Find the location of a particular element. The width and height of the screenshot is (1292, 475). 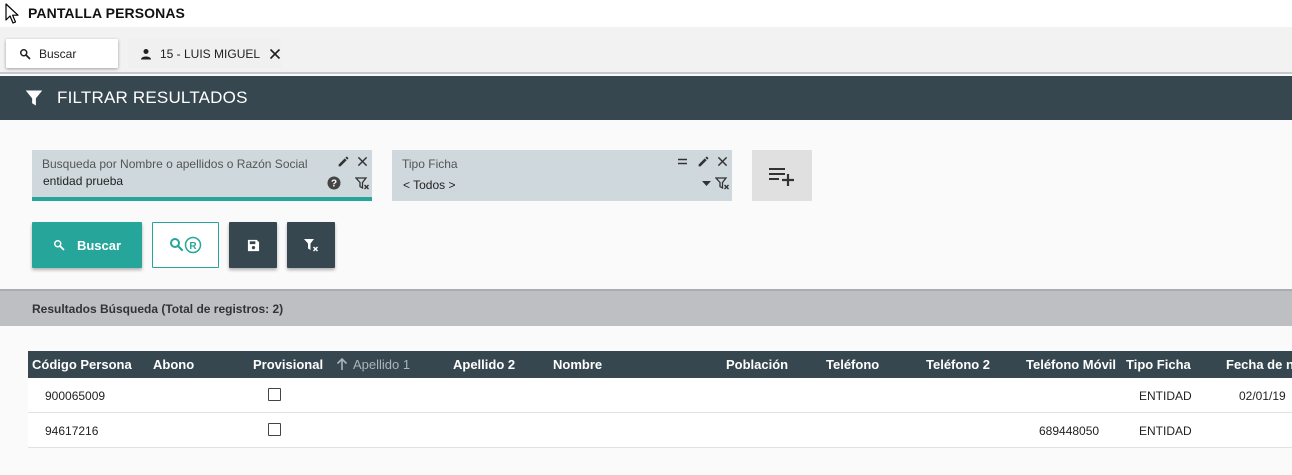

tab-buscar: Buscar is located at coordinates (62, 53).